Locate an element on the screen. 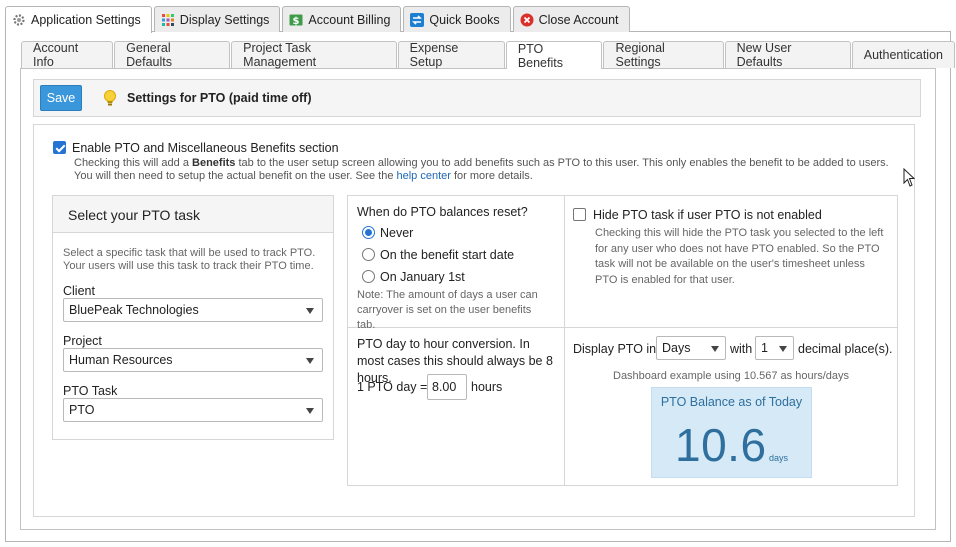  text-cursor-icon is located at coordinates (909, 179).